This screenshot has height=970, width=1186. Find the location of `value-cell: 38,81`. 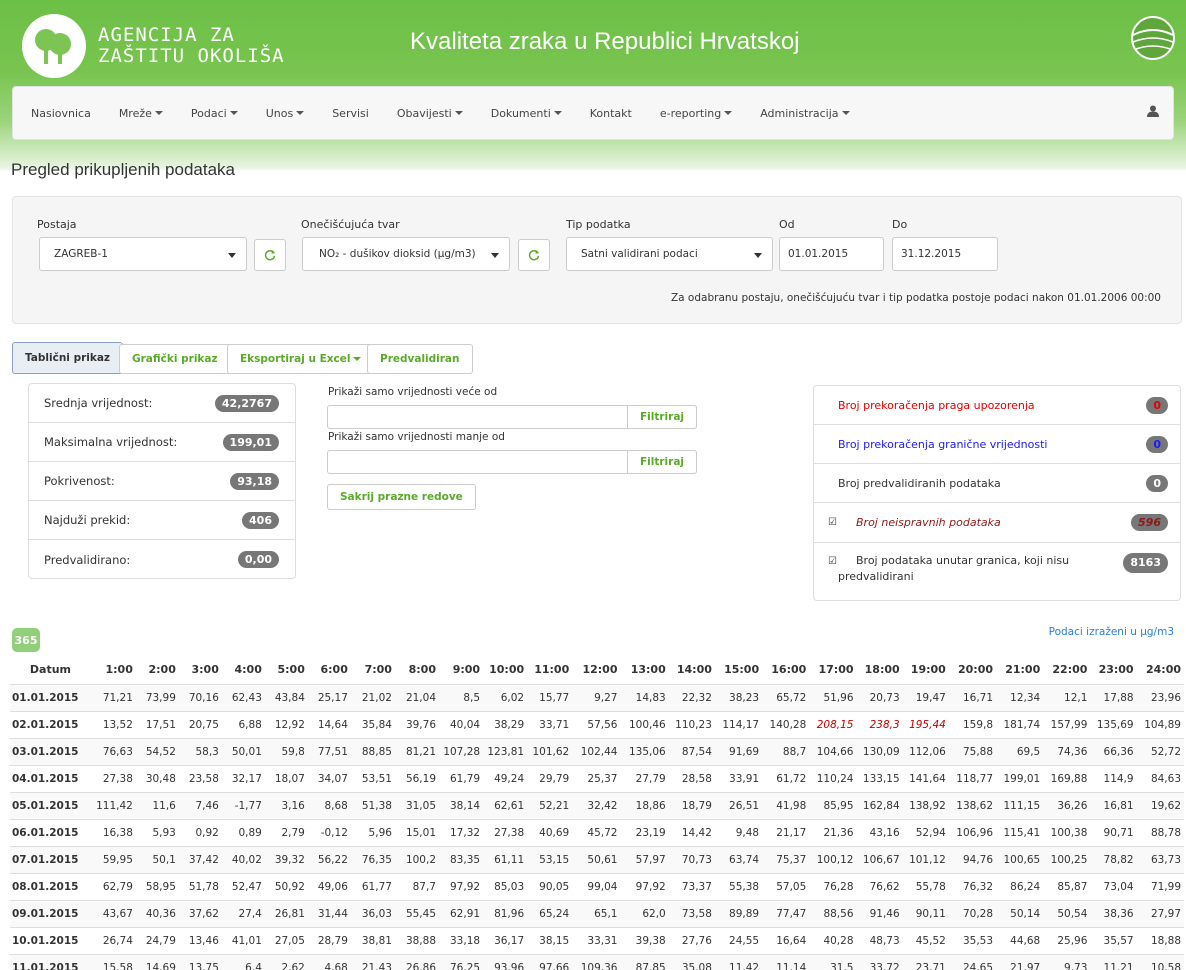

value-cell: 38,81 is located at coordinates (372, 940).